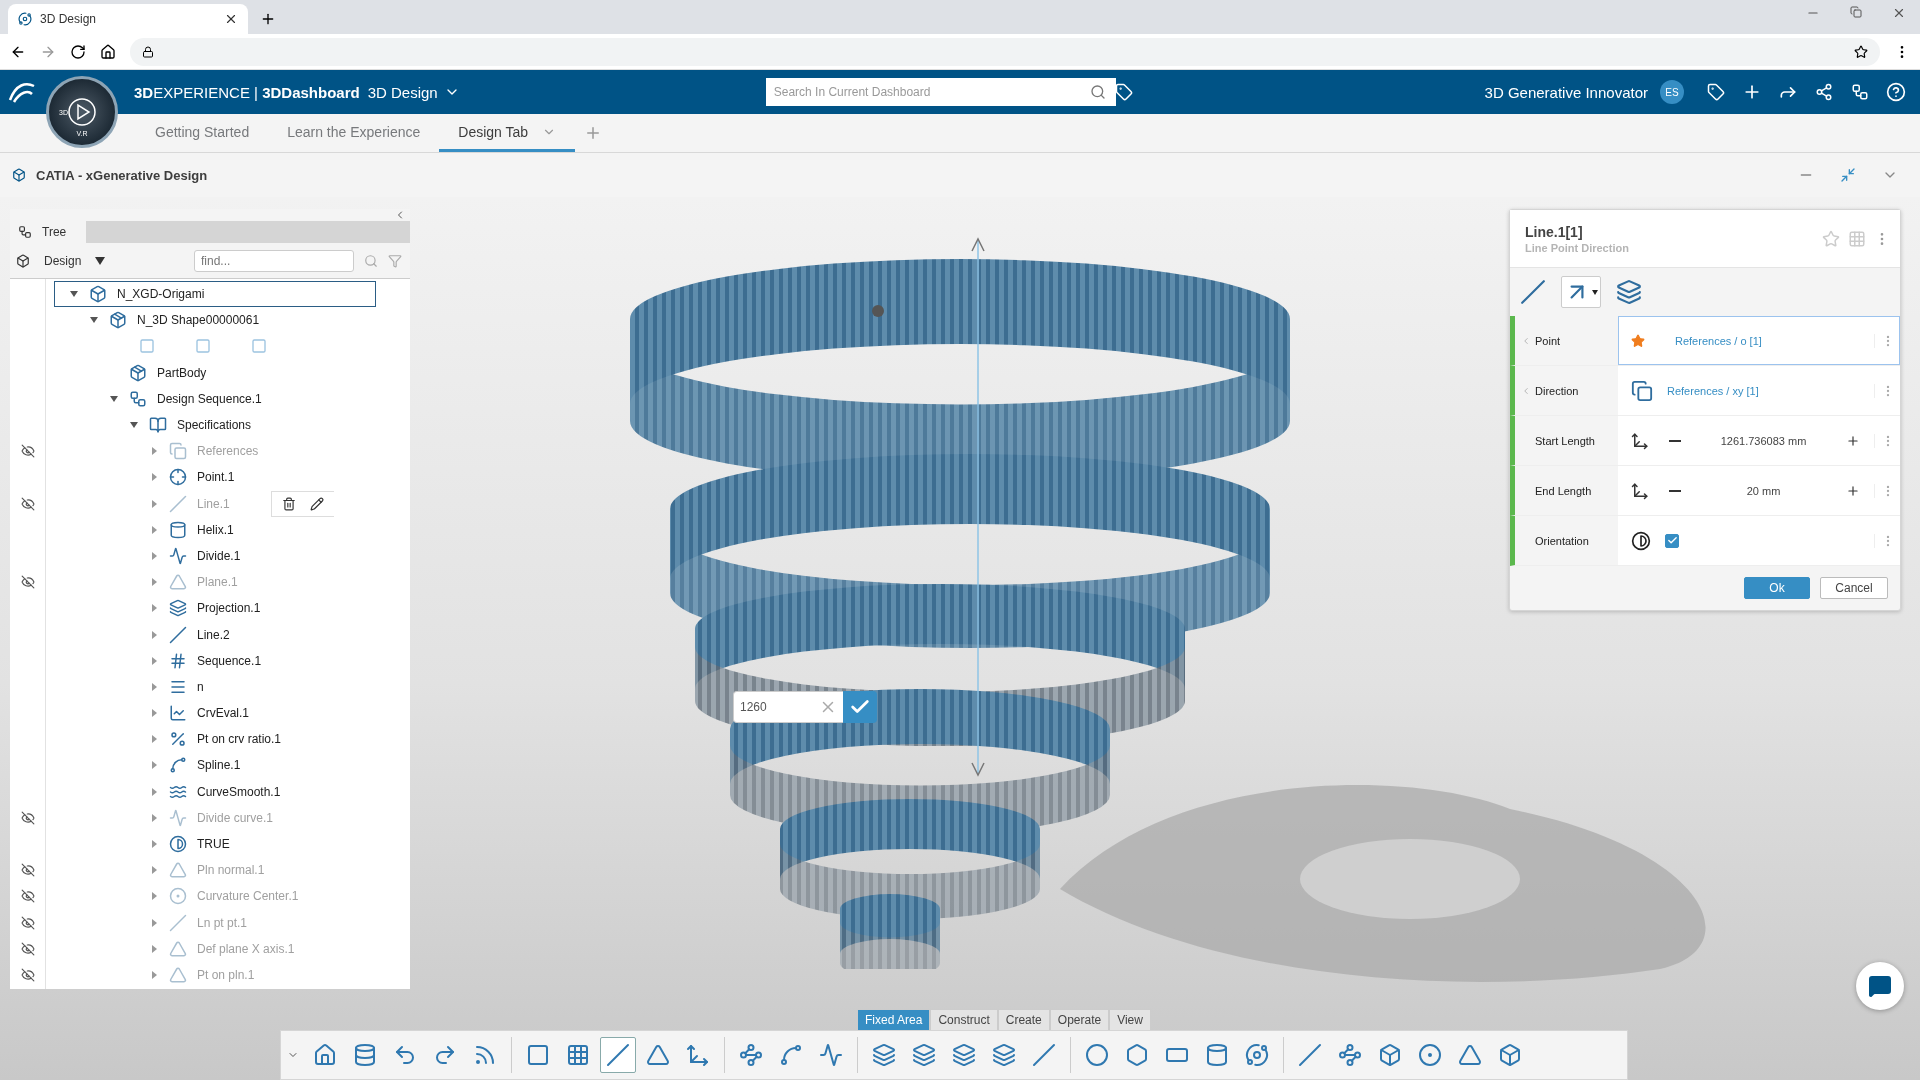  I want to click on tree-node: Divide.1, so click(232, 556).